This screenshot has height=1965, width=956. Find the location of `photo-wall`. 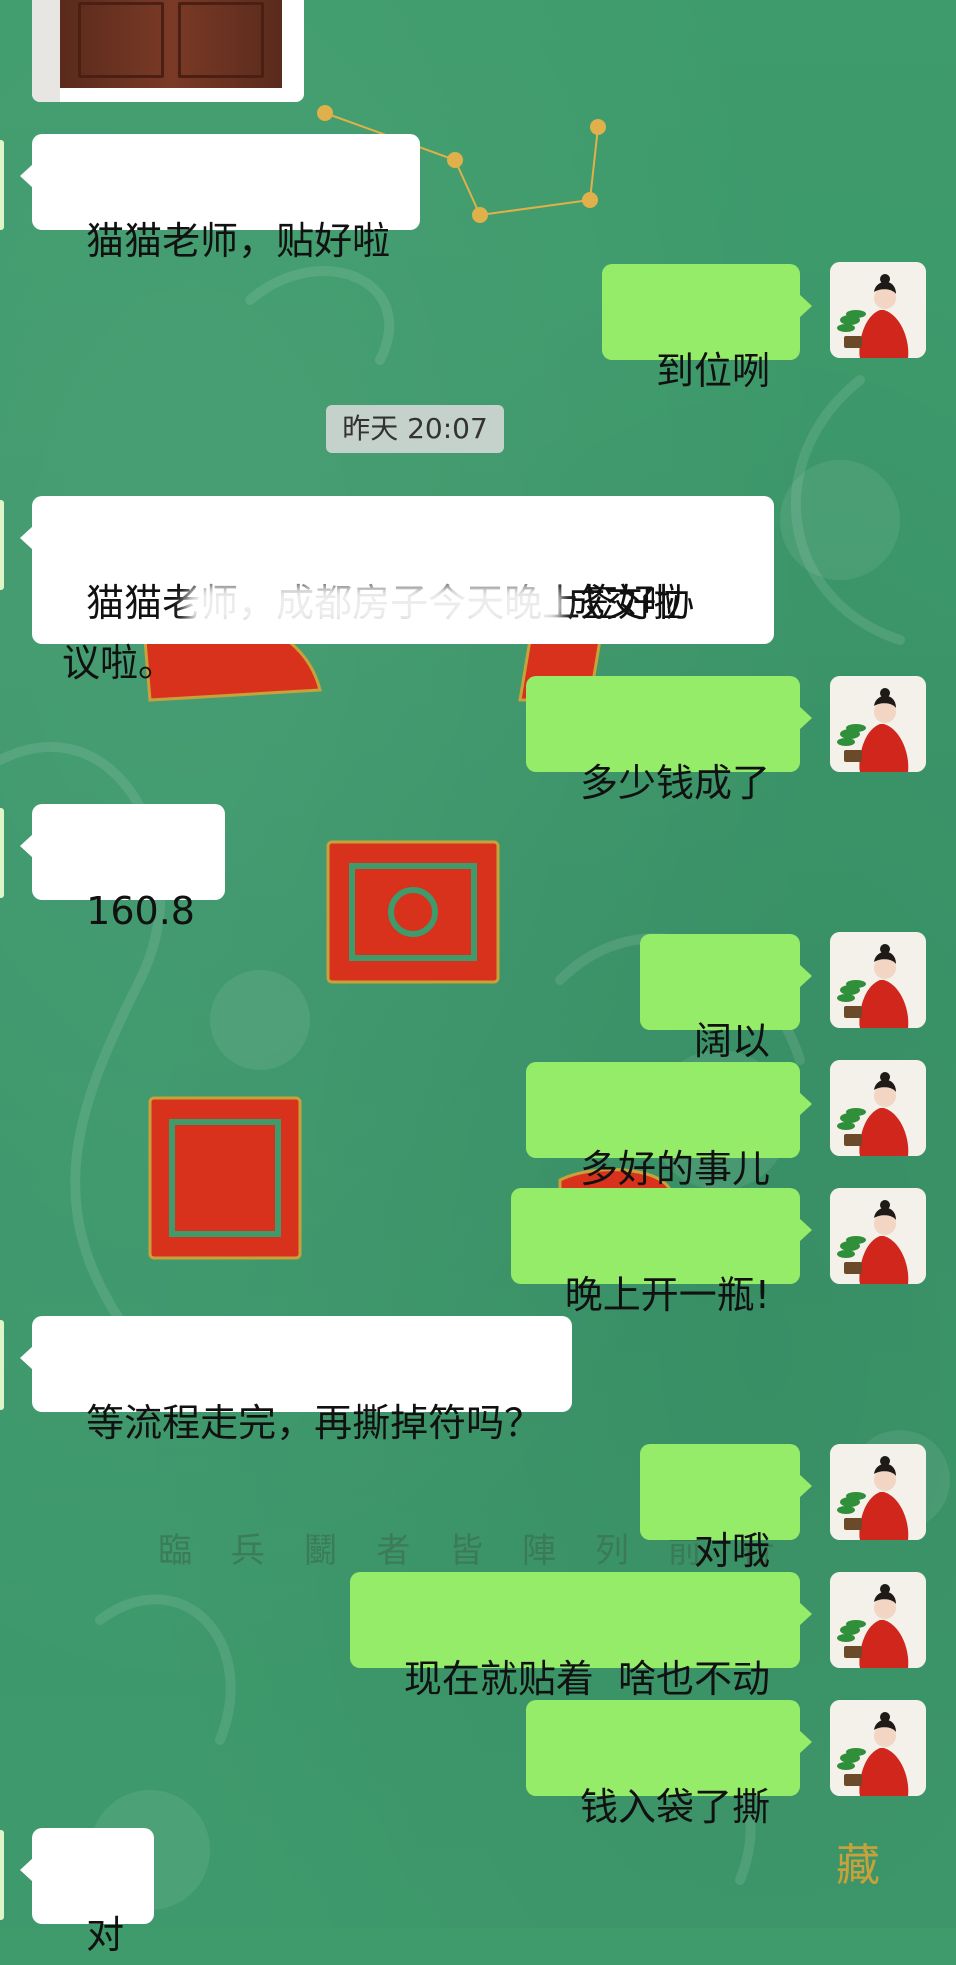

photo-wall is located at coordinates (46, 51).